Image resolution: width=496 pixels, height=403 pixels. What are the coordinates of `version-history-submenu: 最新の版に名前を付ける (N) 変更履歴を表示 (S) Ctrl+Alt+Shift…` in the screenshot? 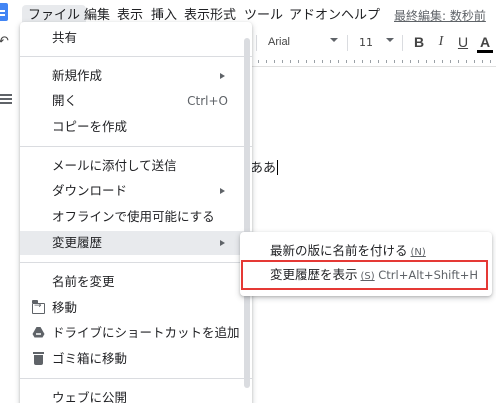 It's located at (366, 264).